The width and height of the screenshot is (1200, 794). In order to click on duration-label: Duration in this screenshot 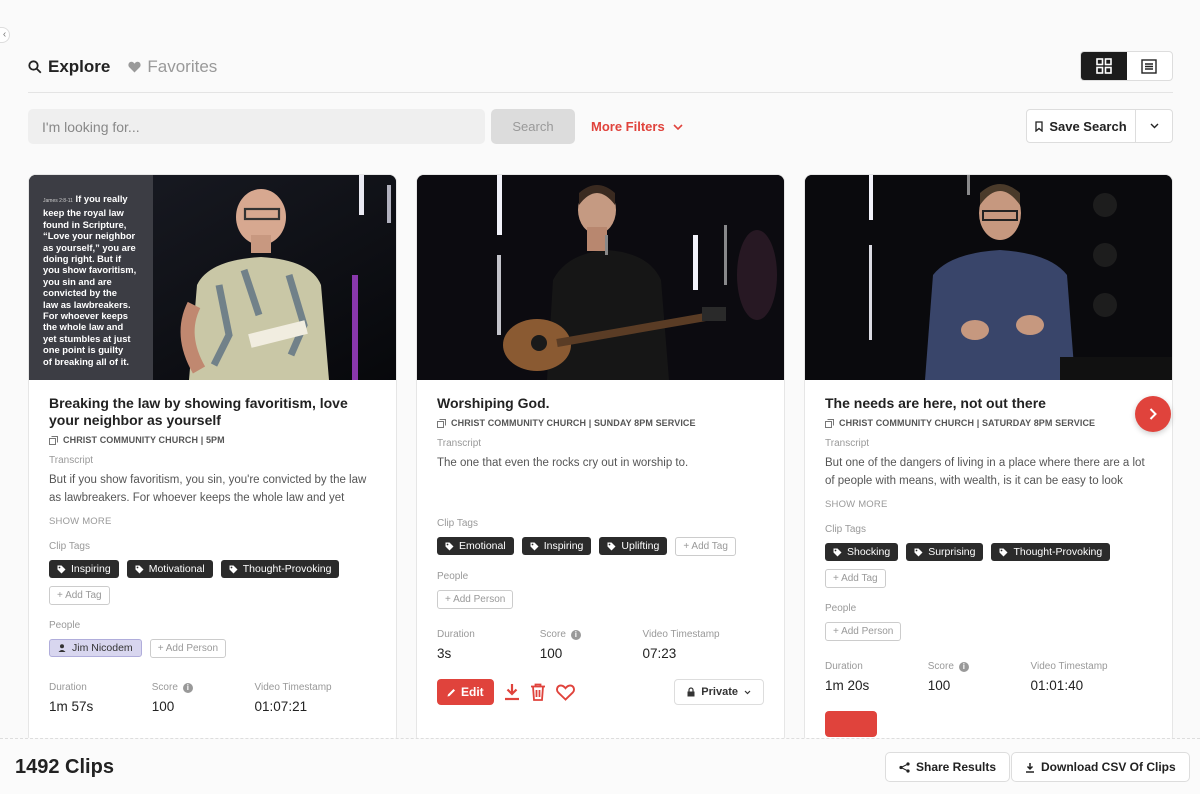, I will do `click(456, 634)`.